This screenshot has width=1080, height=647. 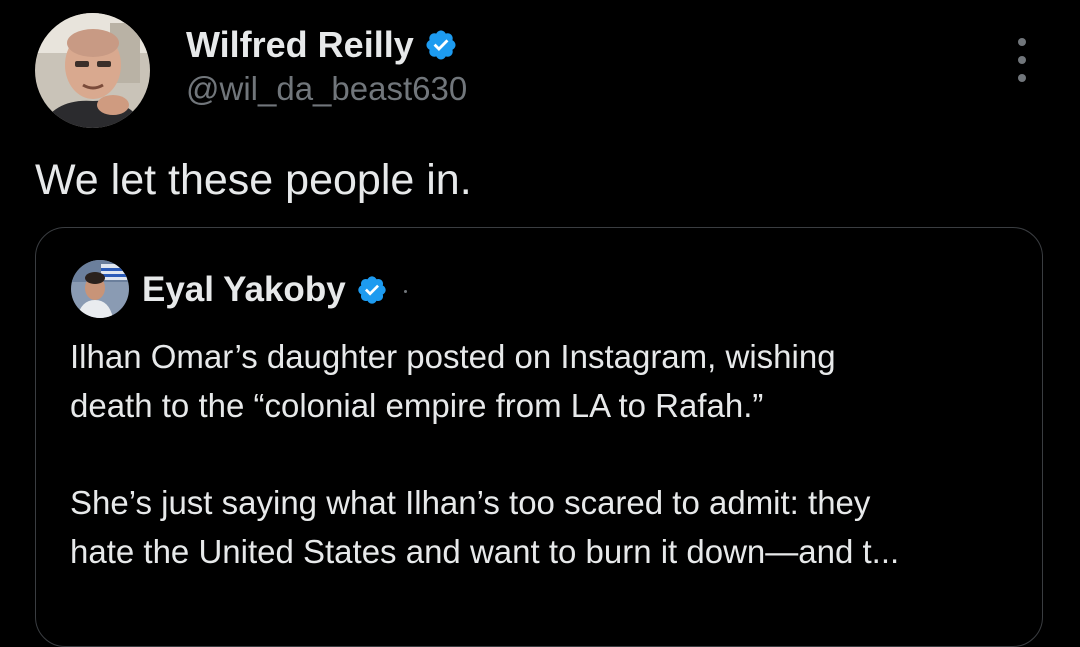 I want to click on quoted-author-name: Eyal Yakoby, so click(x=244, y=290).